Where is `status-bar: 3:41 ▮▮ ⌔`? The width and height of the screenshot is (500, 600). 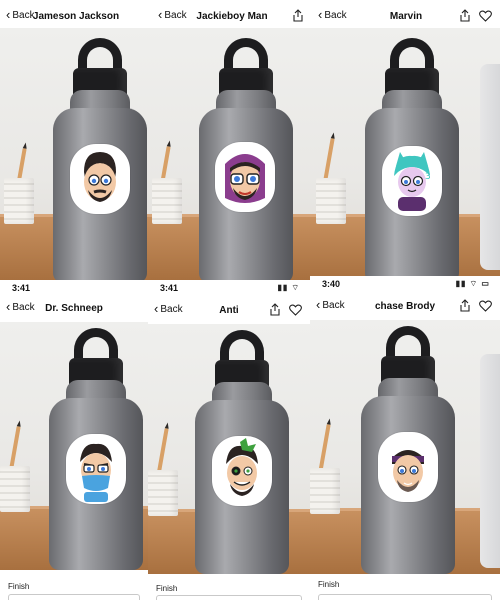 status-bar: 3:41 ▮▮ ⌔ is located at coordinates (229, 288).